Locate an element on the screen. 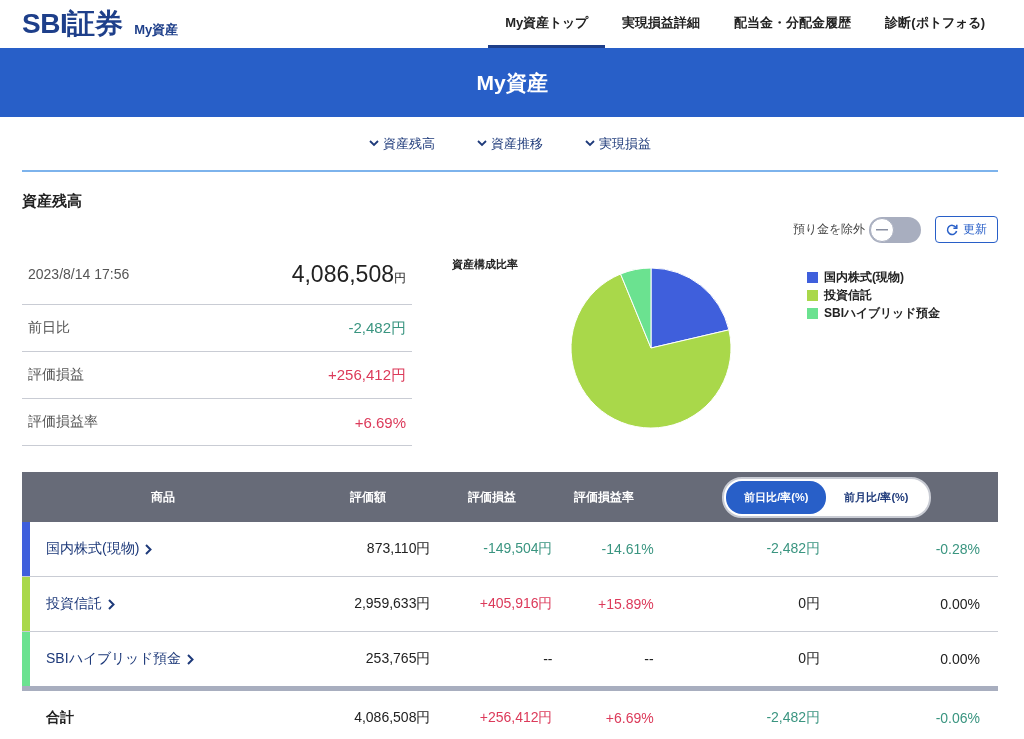  table-cell: +405,916円 is located at coordinates (516, 603).